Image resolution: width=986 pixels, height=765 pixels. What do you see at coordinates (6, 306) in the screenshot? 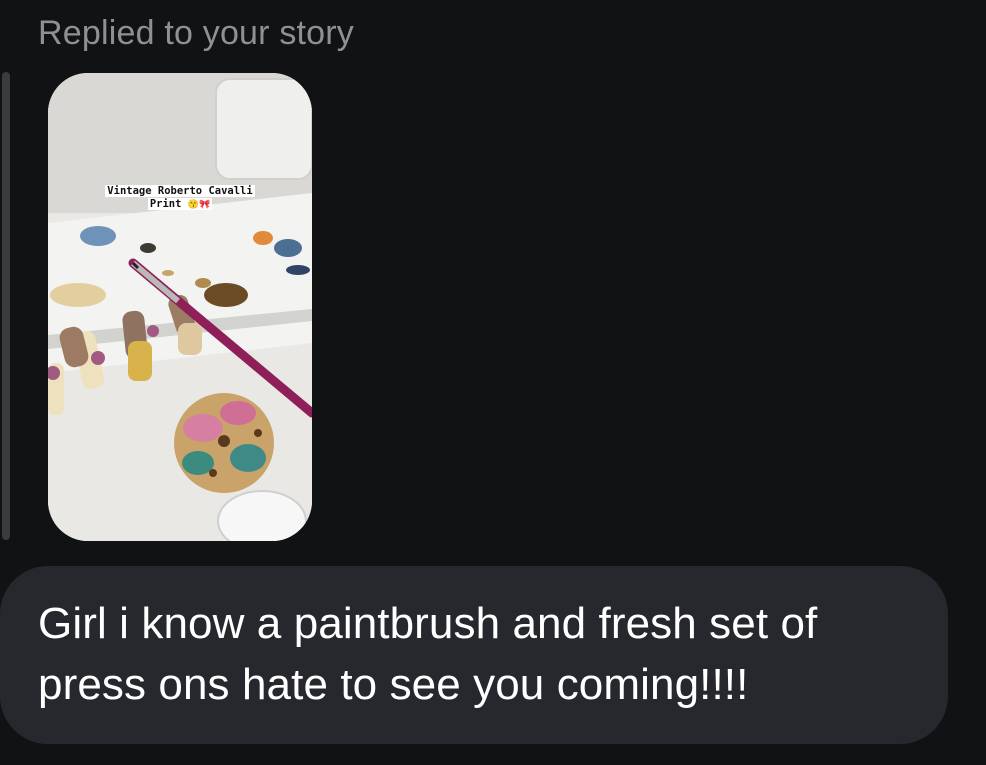
I see `reply-indicator-bar` at bounding box center [6, 306].